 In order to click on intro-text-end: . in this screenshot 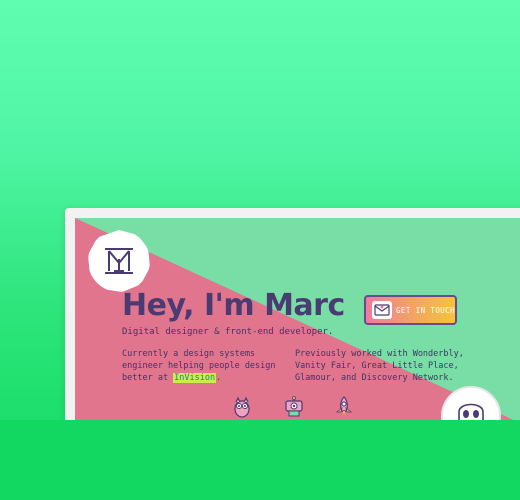, I will do `click(219, 378)`.